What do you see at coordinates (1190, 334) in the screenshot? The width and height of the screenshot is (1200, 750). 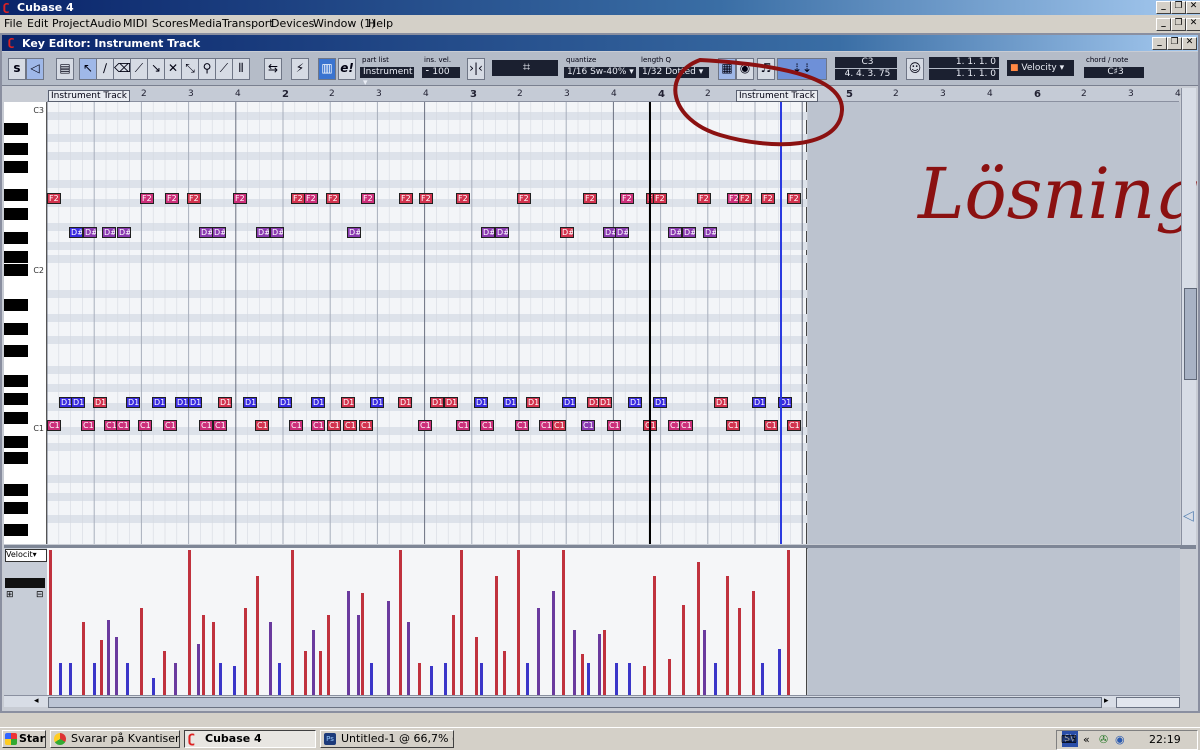 I see `vertical-scroll-thumb` at bounding box center [1190, 334].